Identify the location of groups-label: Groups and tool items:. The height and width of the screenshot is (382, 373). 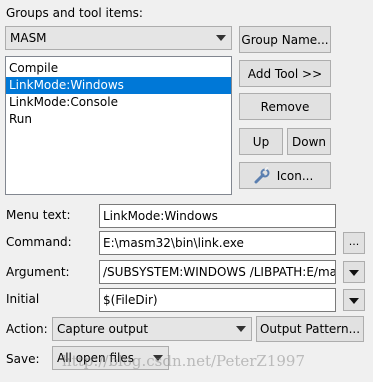
(74, 13).